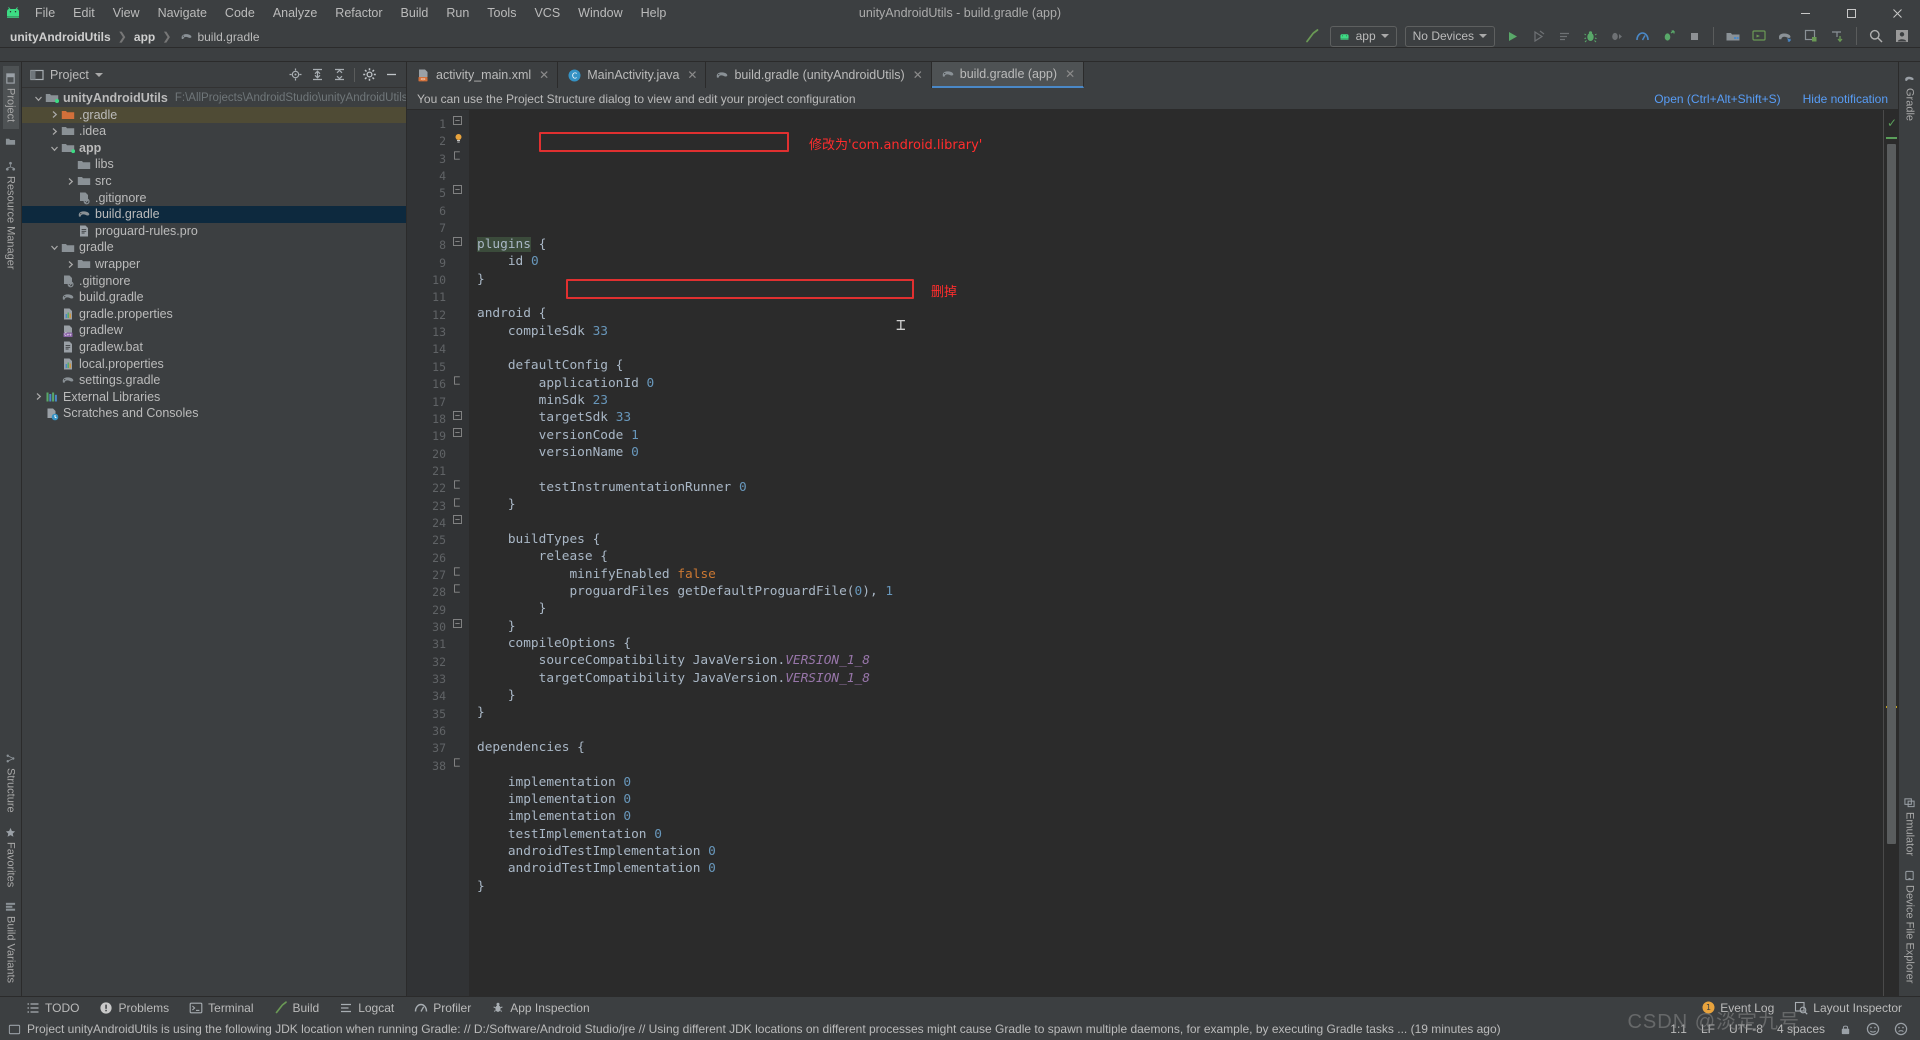 The height and width of the screenshot is (1040, 1920). What do you see at coordinates (1733, 36) in the screenshot?
I see `sdk-manager-icon` at bounding box center [1733, 36].